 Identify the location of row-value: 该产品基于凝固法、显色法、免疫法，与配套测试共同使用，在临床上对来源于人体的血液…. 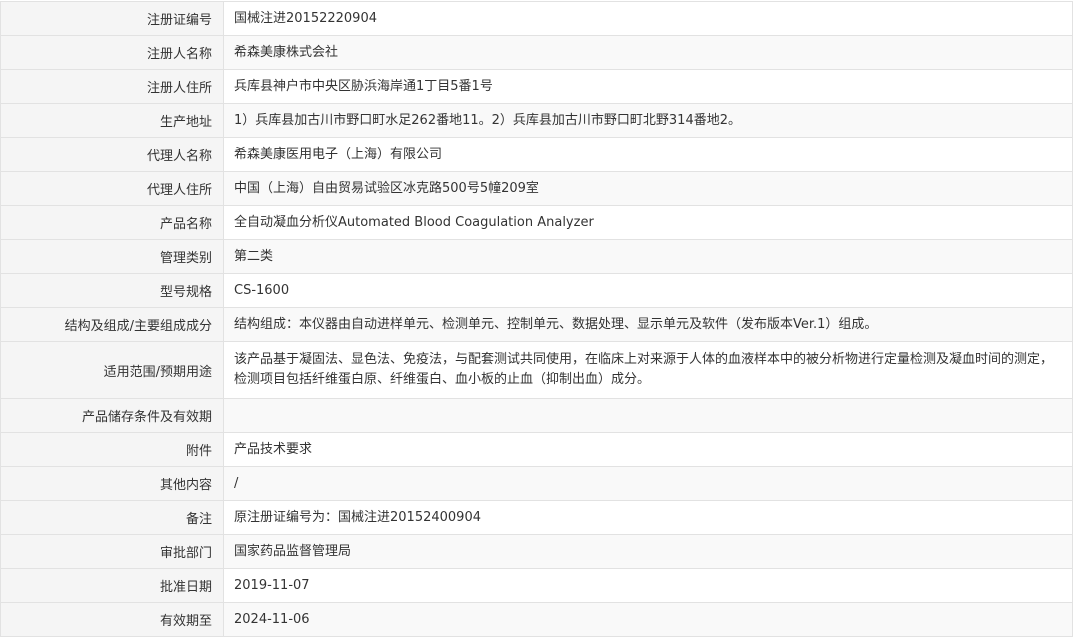
(648, 370).